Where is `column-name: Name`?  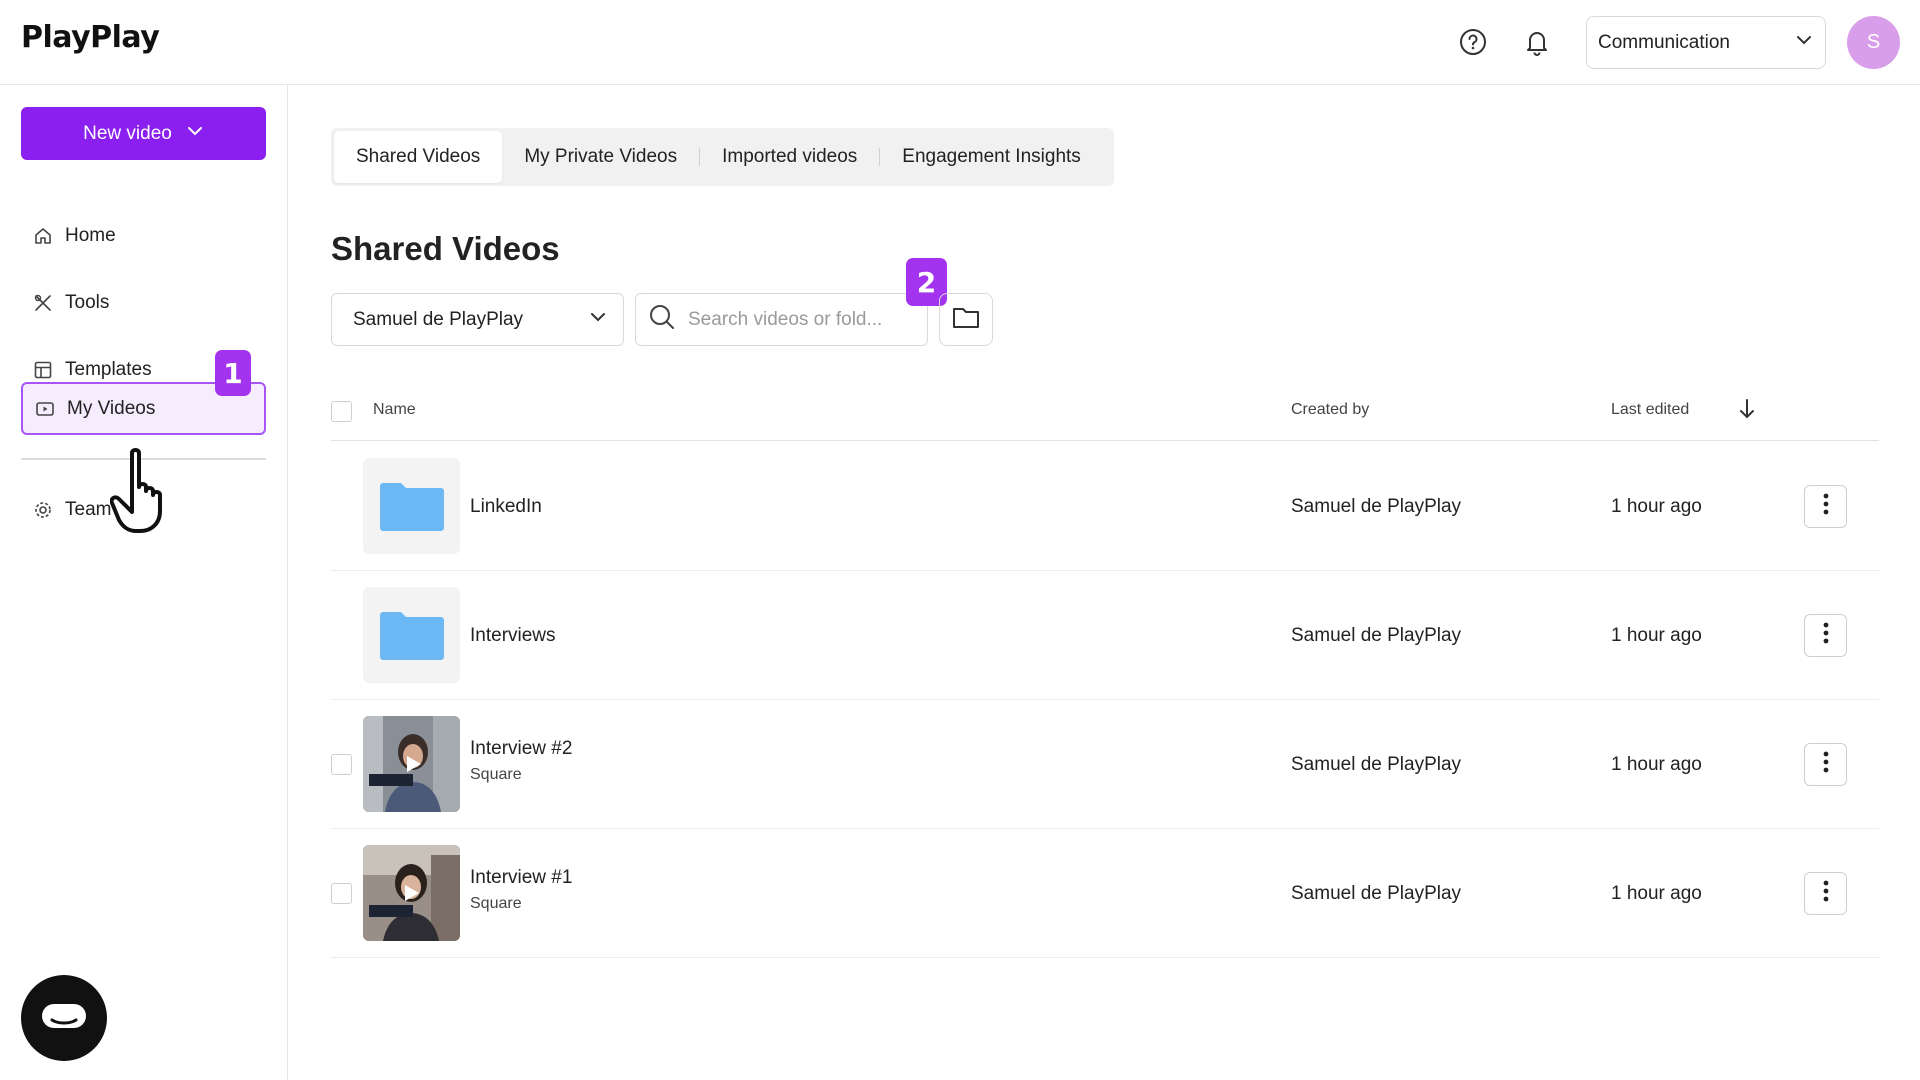
column-name: Name is located at coordinates (394, 410).